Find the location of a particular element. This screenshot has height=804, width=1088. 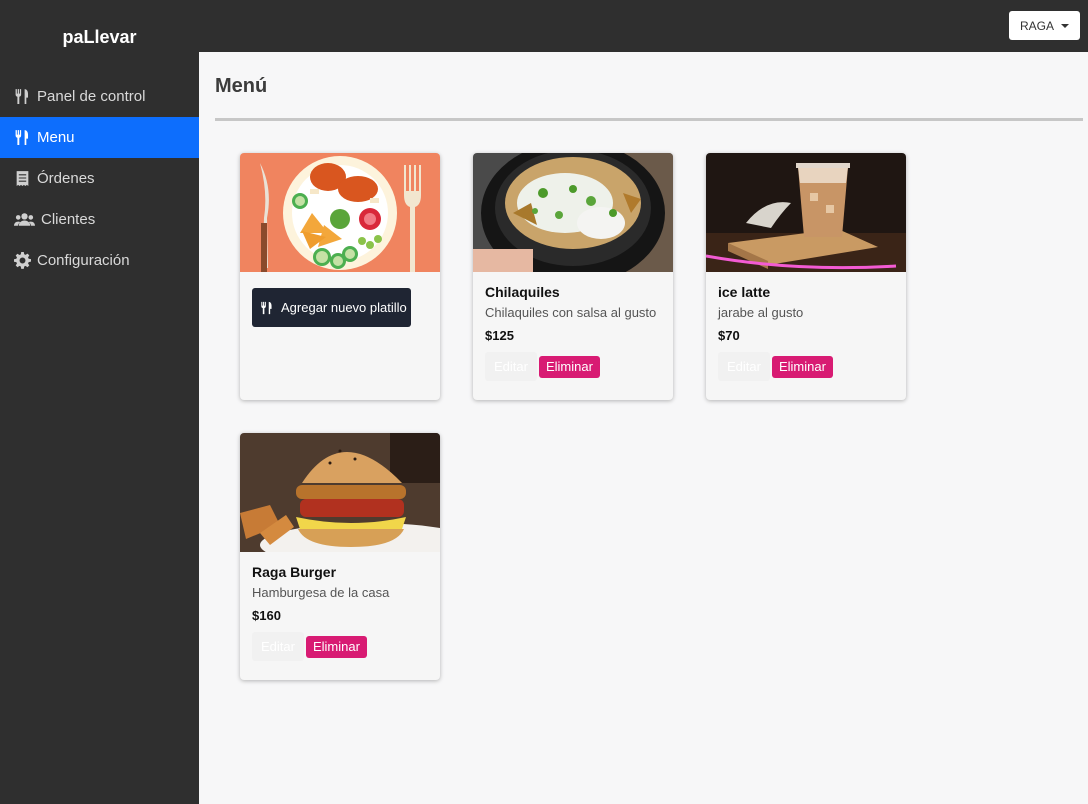

add-dish-label: Agregar nuevo platillo is located at coordinates (344, 307).